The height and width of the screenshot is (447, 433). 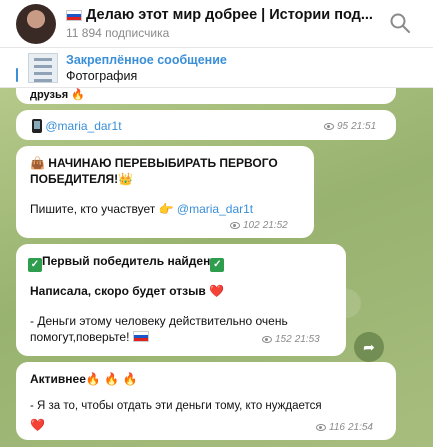 I want to click on subscriber-count: 11 894 подписчика, so click(x=118, y=33).